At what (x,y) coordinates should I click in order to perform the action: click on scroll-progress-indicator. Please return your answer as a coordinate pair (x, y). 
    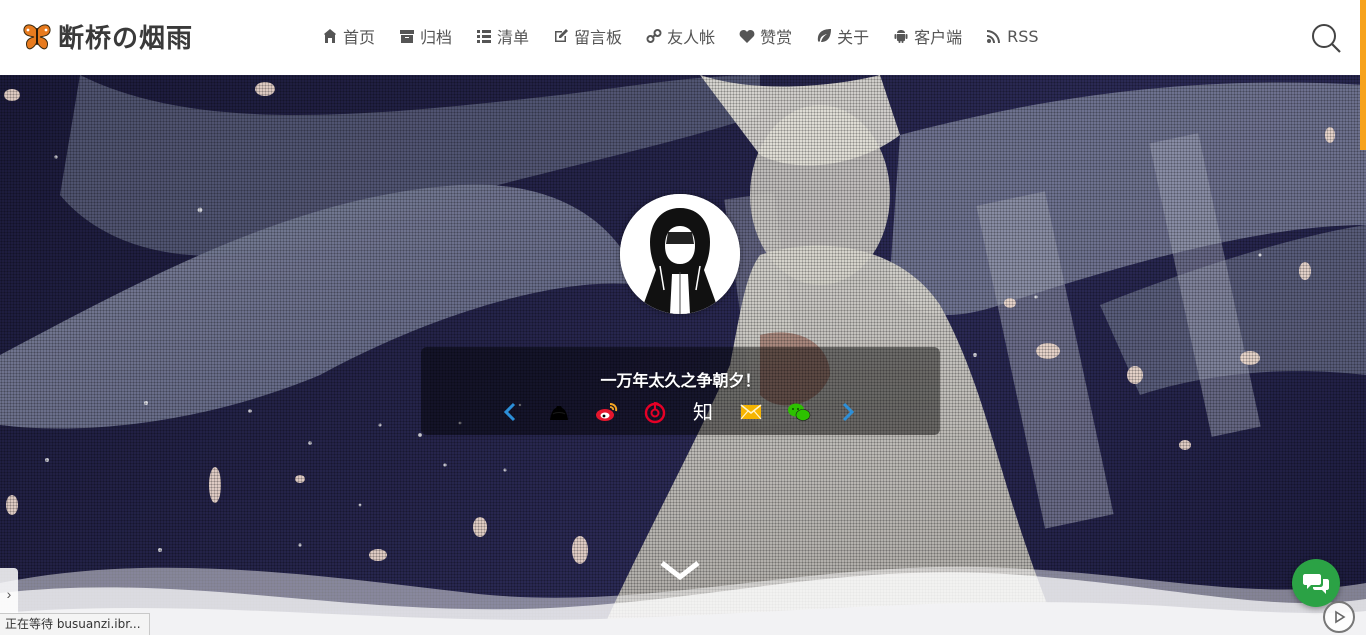
    Looking at the image, I should click on (1363, 75).